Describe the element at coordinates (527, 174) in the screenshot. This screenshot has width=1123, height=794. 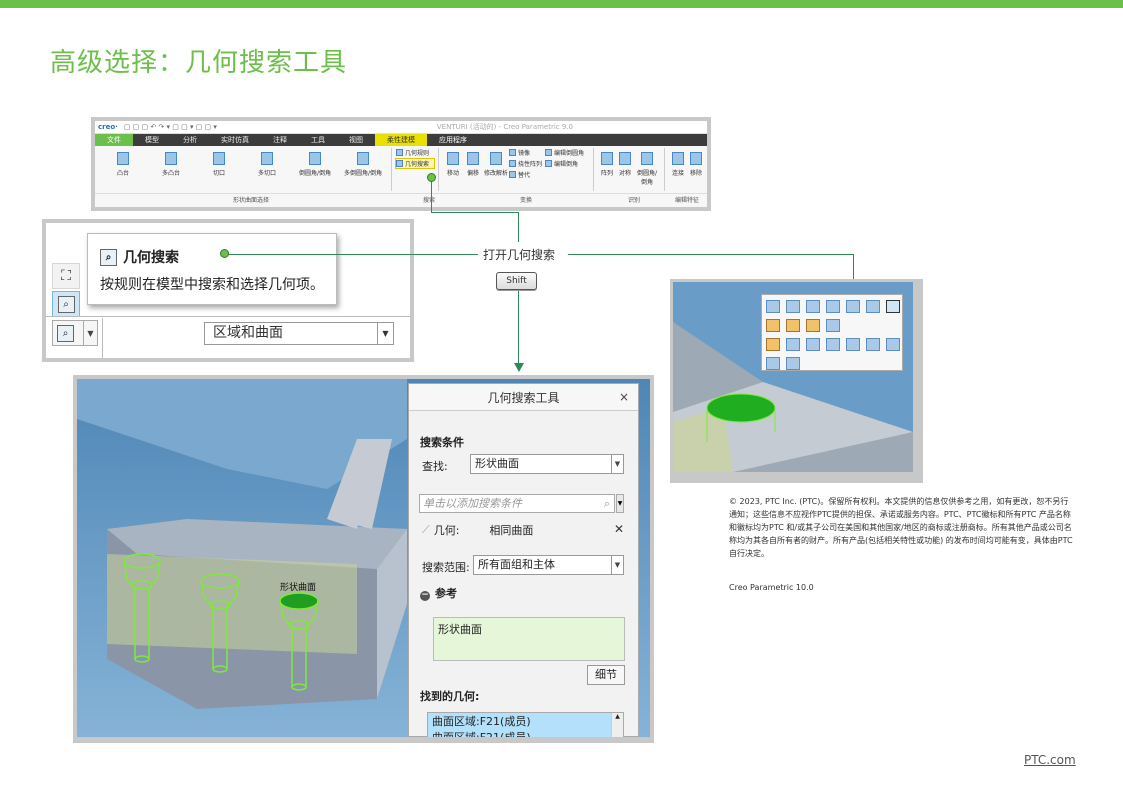
I see `substitute-button: 替代` at that location.